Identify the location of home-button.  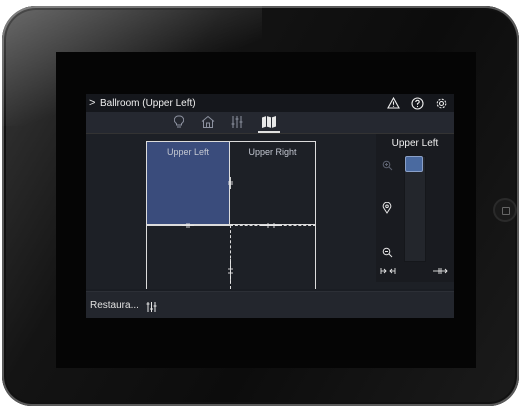
(505, 210).